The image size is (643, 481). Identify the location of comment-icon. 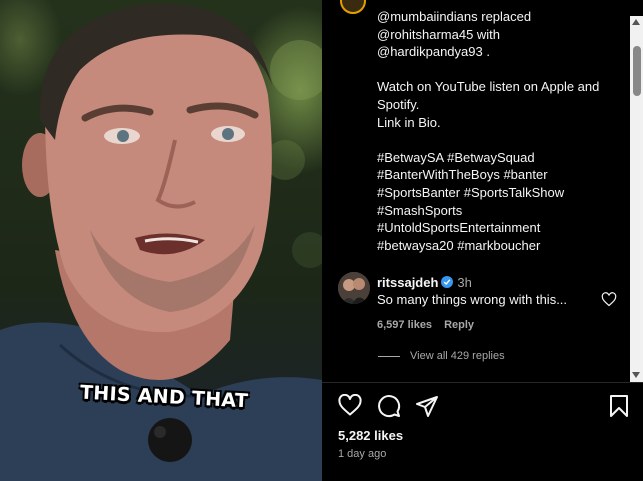
(389, 408).